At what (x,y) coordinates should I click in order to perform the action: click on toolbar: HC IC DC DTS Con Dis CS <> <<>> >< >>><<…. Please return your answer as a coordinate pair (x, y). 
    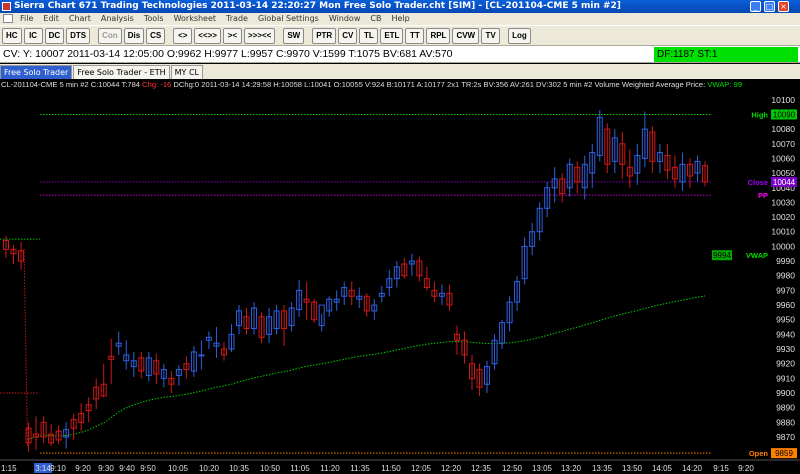
    Looking at the image, I should click on (400, 35).